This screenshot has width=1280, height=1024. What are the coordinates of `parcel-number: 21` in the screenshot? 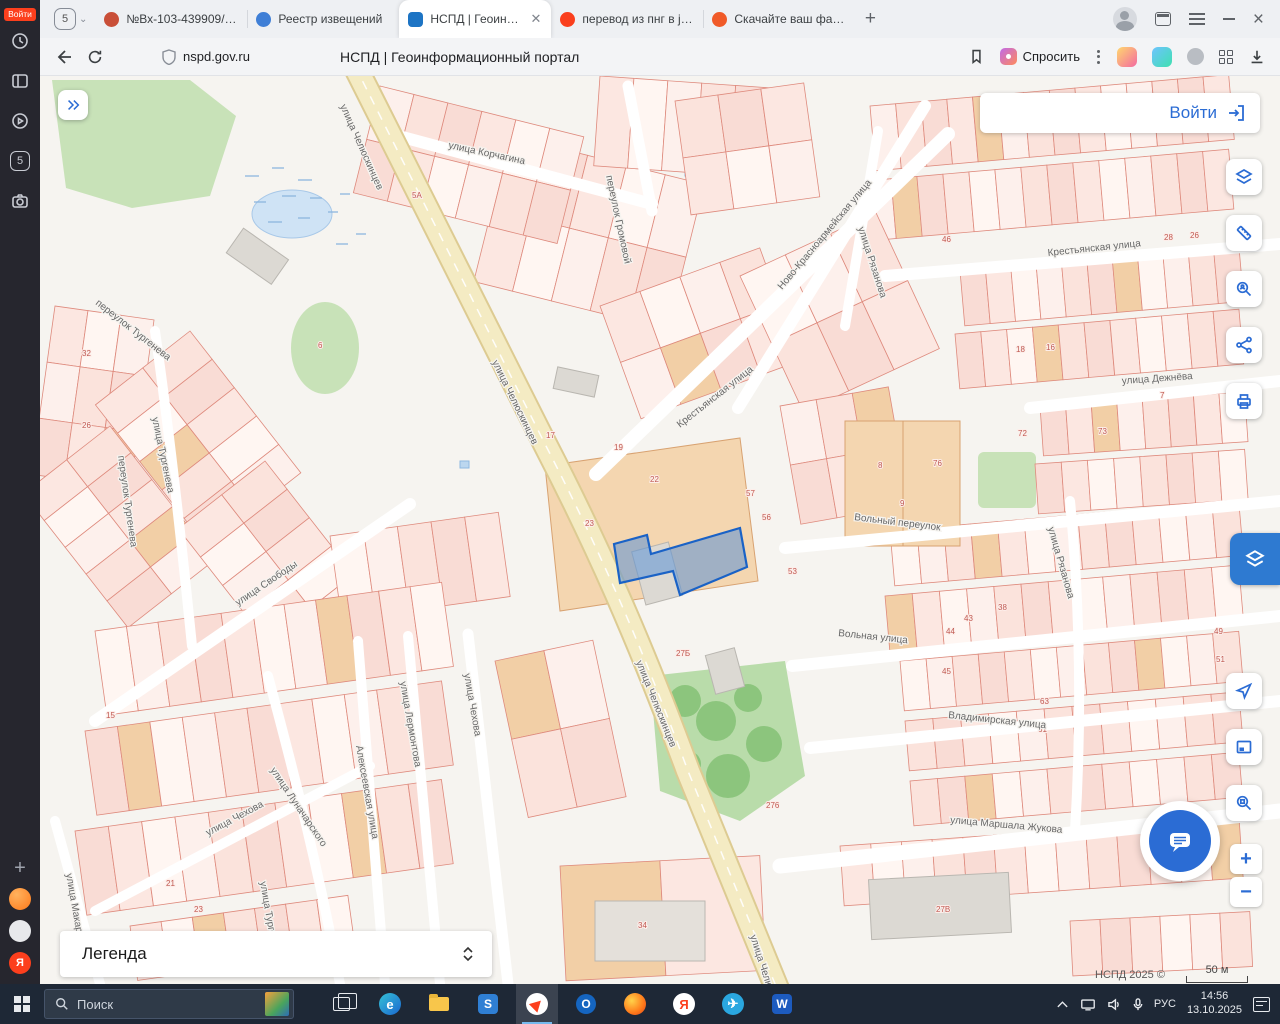 It's located at (170, 883).